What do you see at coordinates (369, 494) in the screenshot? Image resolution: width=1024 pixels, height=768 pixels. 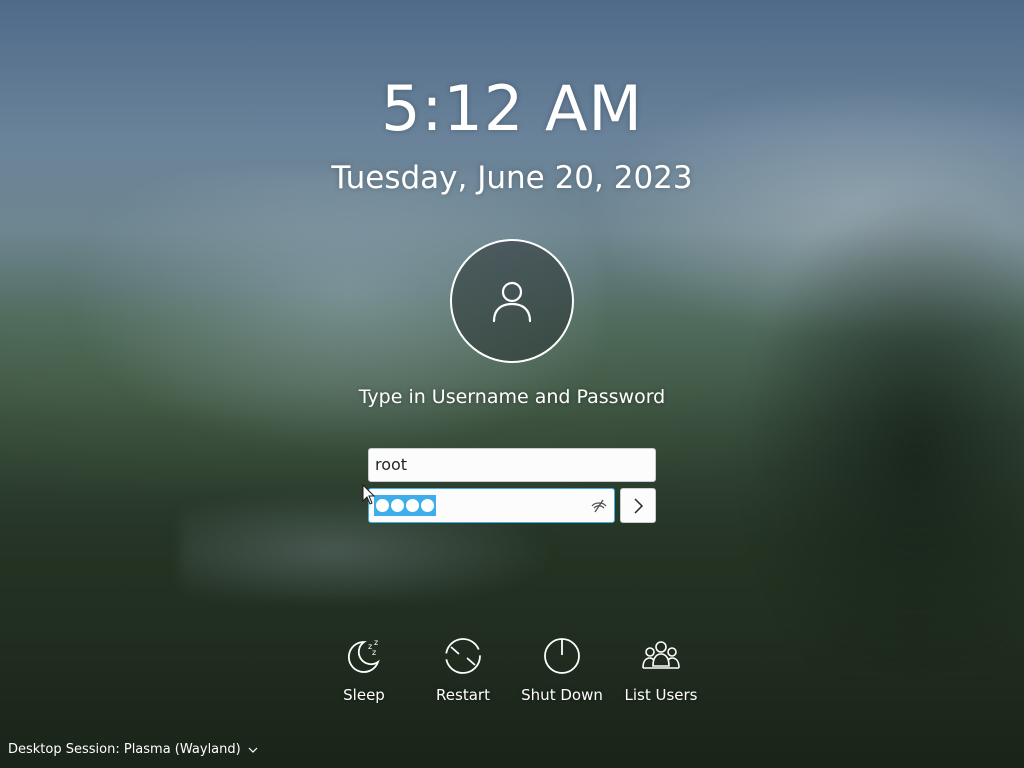 I see `mouse-pointer-icon` at bounding box center [369, 494].